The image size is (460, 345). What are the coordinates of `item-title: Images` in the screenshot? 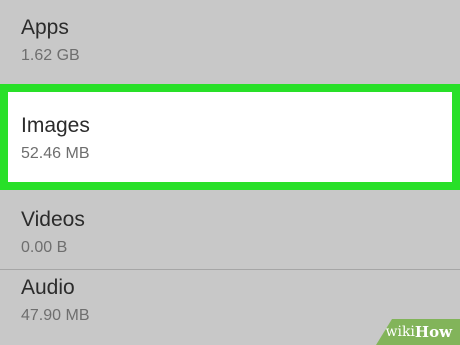 It's located at (55, 125).